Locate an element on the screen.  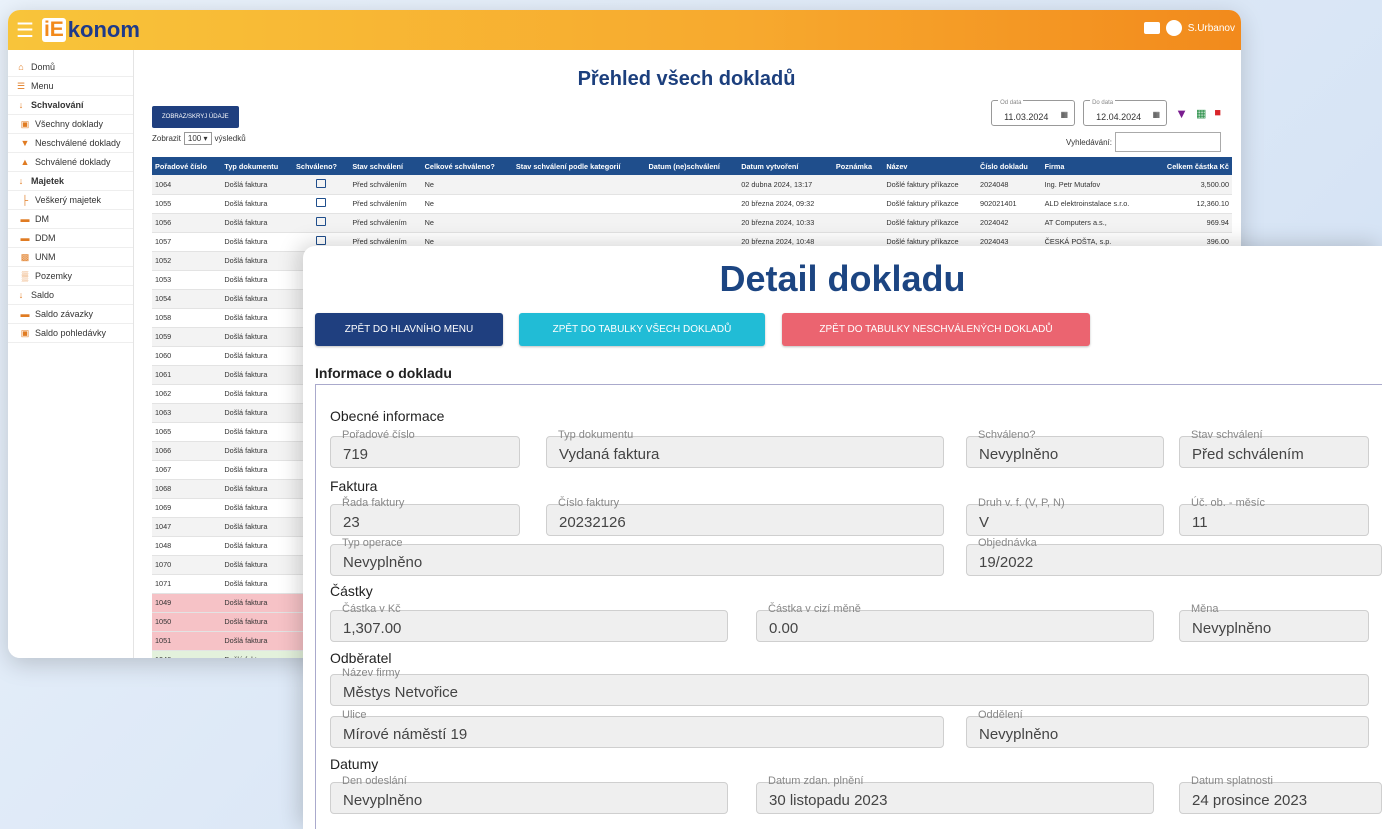
cell-id: 1067 is located at coordinates (187, 470).